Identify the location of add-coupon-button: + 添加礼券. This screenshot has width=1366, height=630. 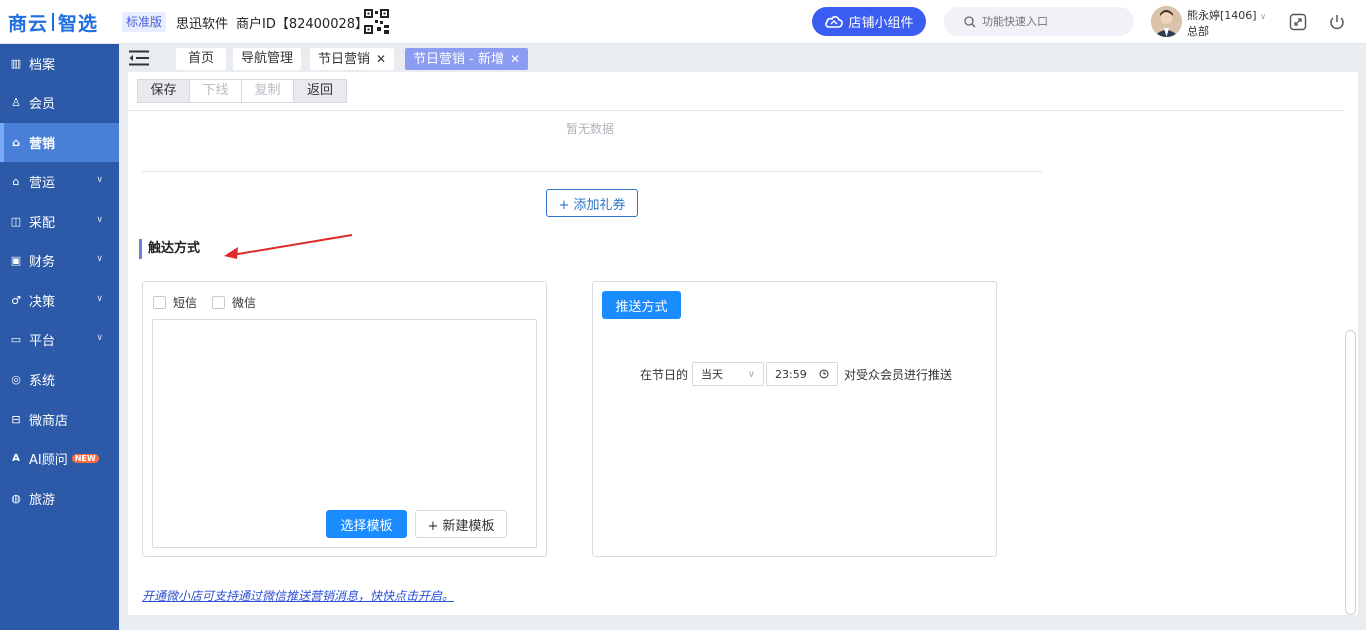
(592, 203).